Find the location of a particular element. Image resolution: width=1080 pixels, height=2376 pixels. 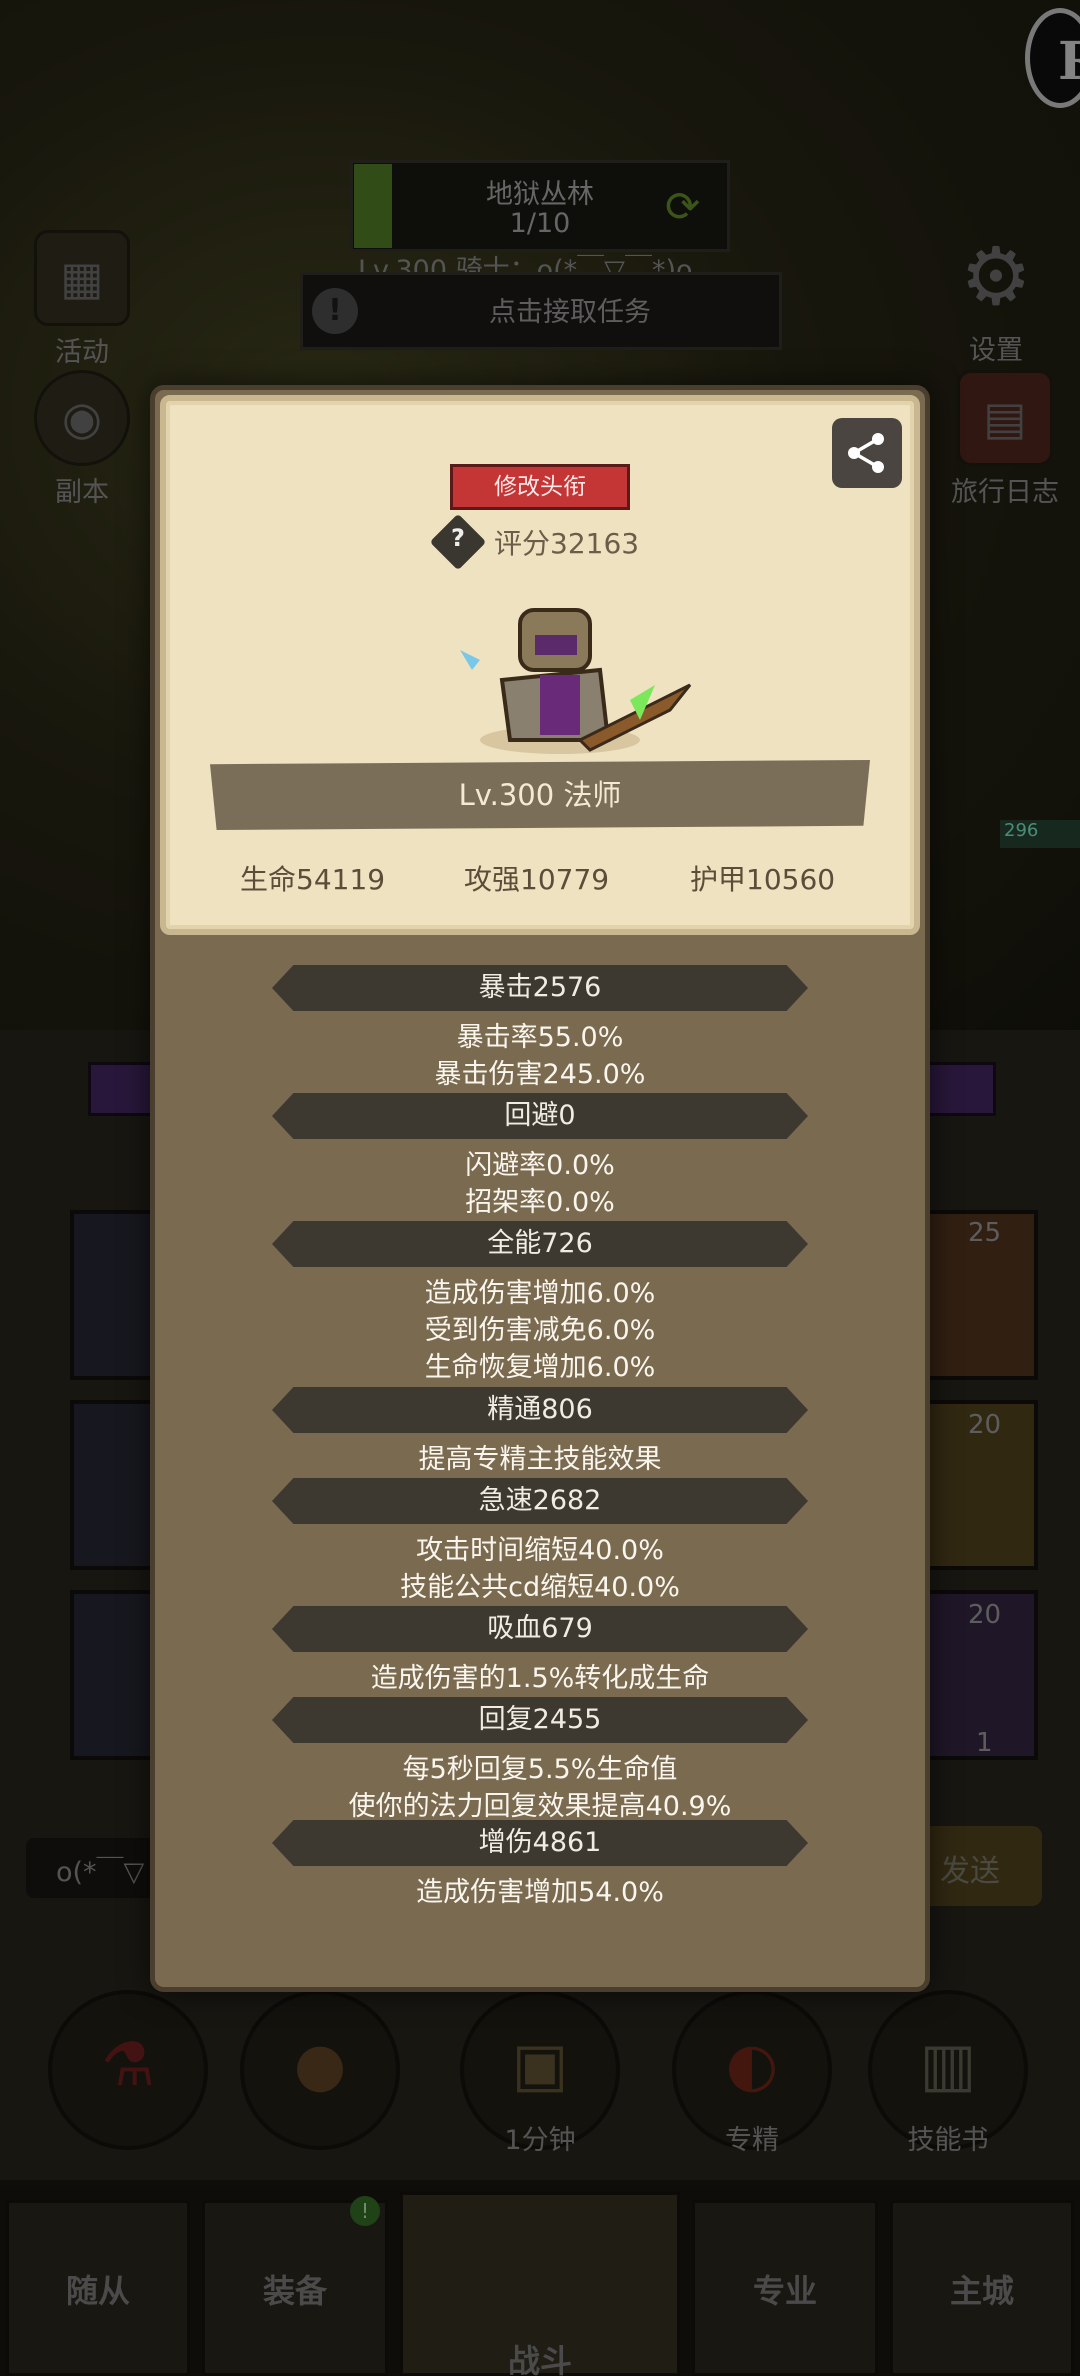

stat-line: 每5秒回复5.5%生命值 is located at coordinates (540, 1769).